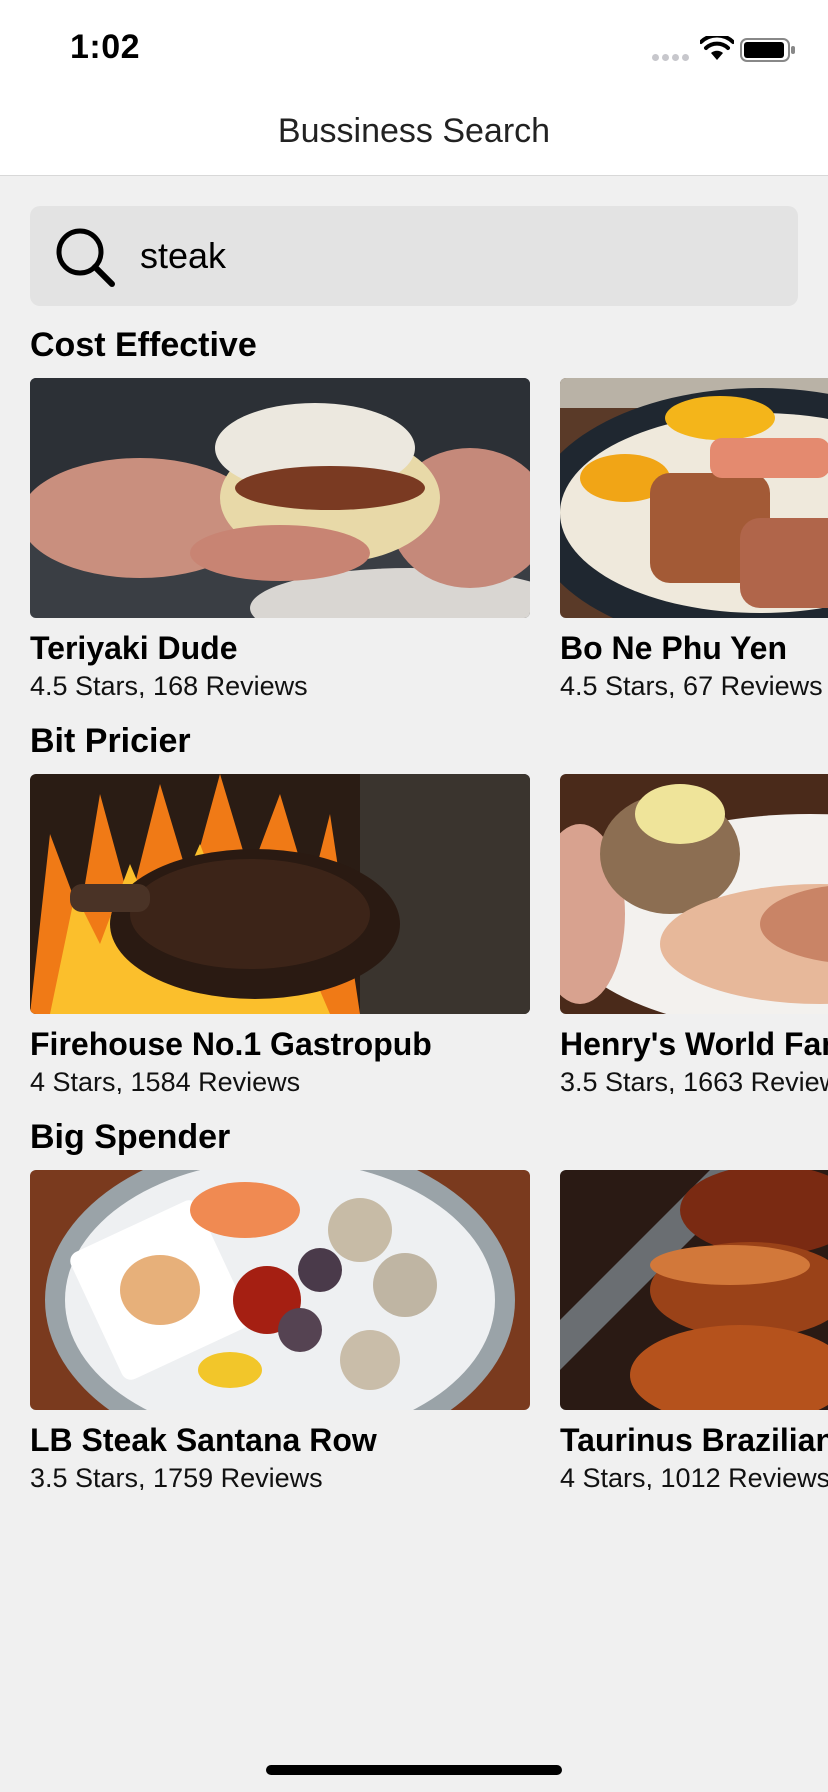 Image resolution: width=828 pixels, height=1792 pixels. What do you see at coordinates (203, 1440) in the screenshot?
I see `business-name: LB Steak Santana Row` at bounding box center [203, 1440].